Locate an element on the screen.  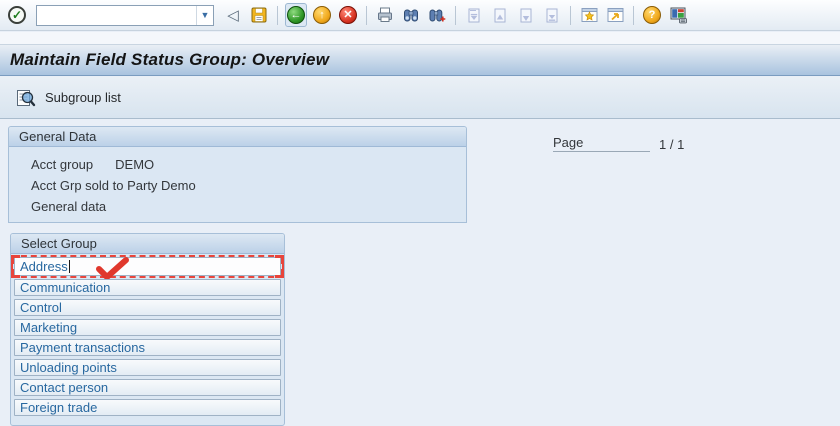
chevron-down-icon: ▼ is located at coordinates (204, 15).